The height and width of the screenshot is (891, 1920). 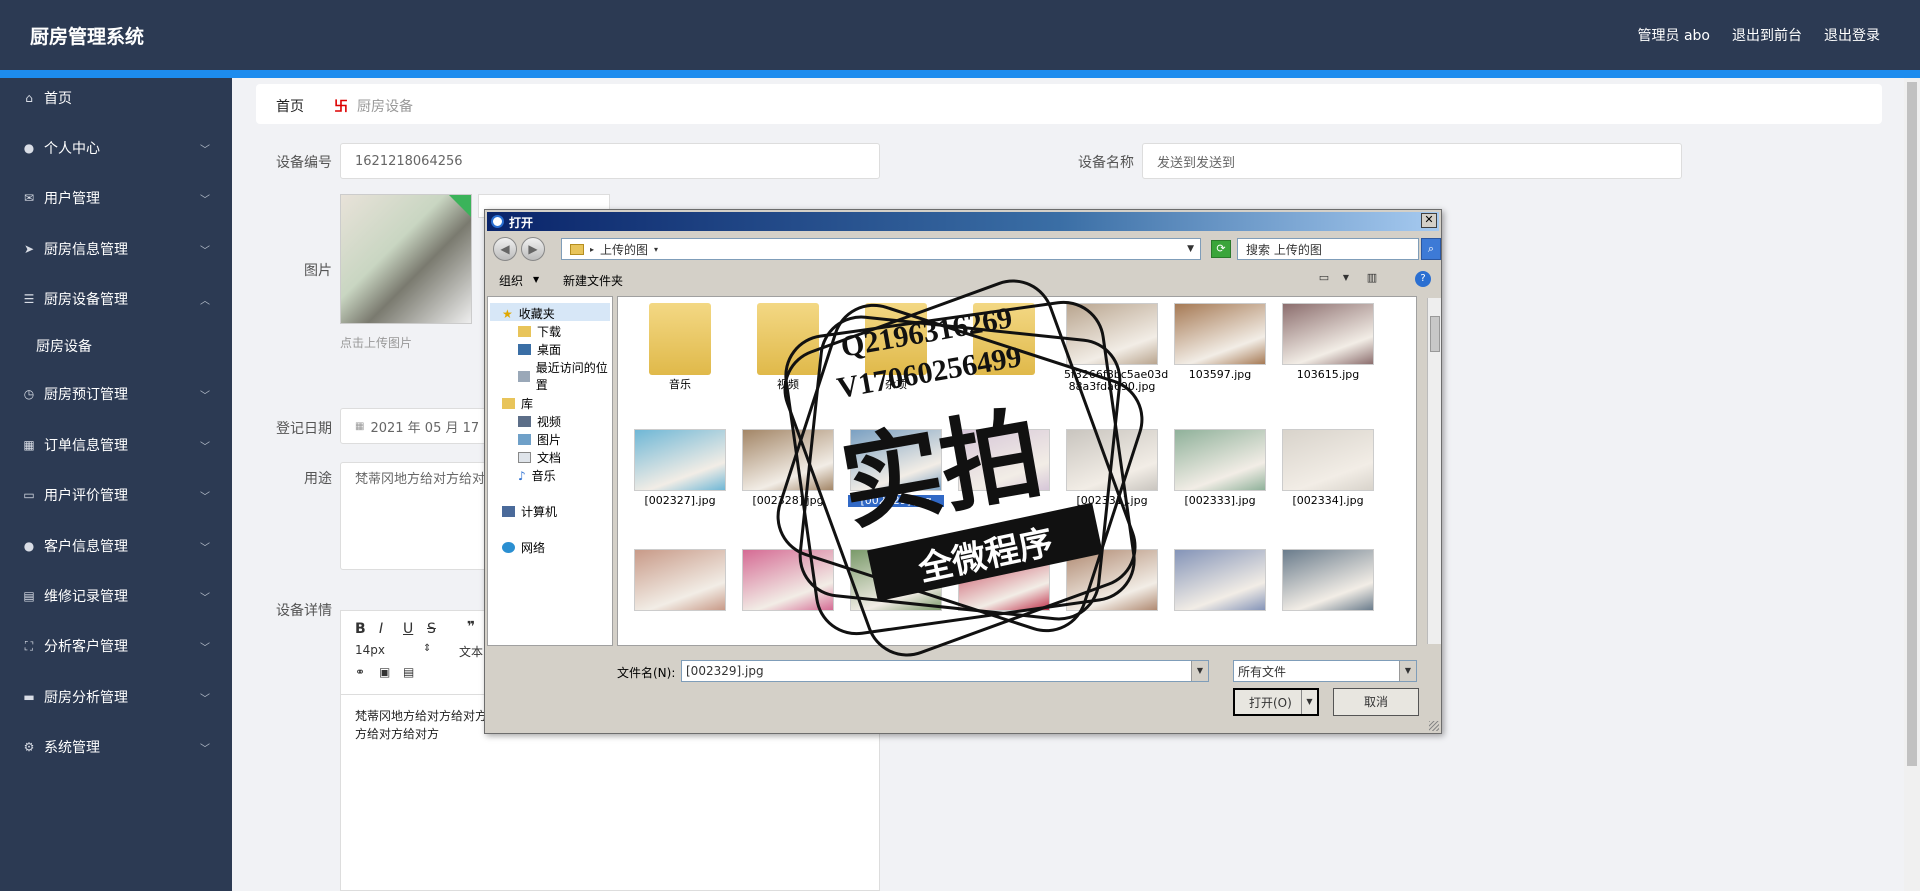 I want to click on filename-input: [002329].jpg ▼, so click(x=945, y=671).